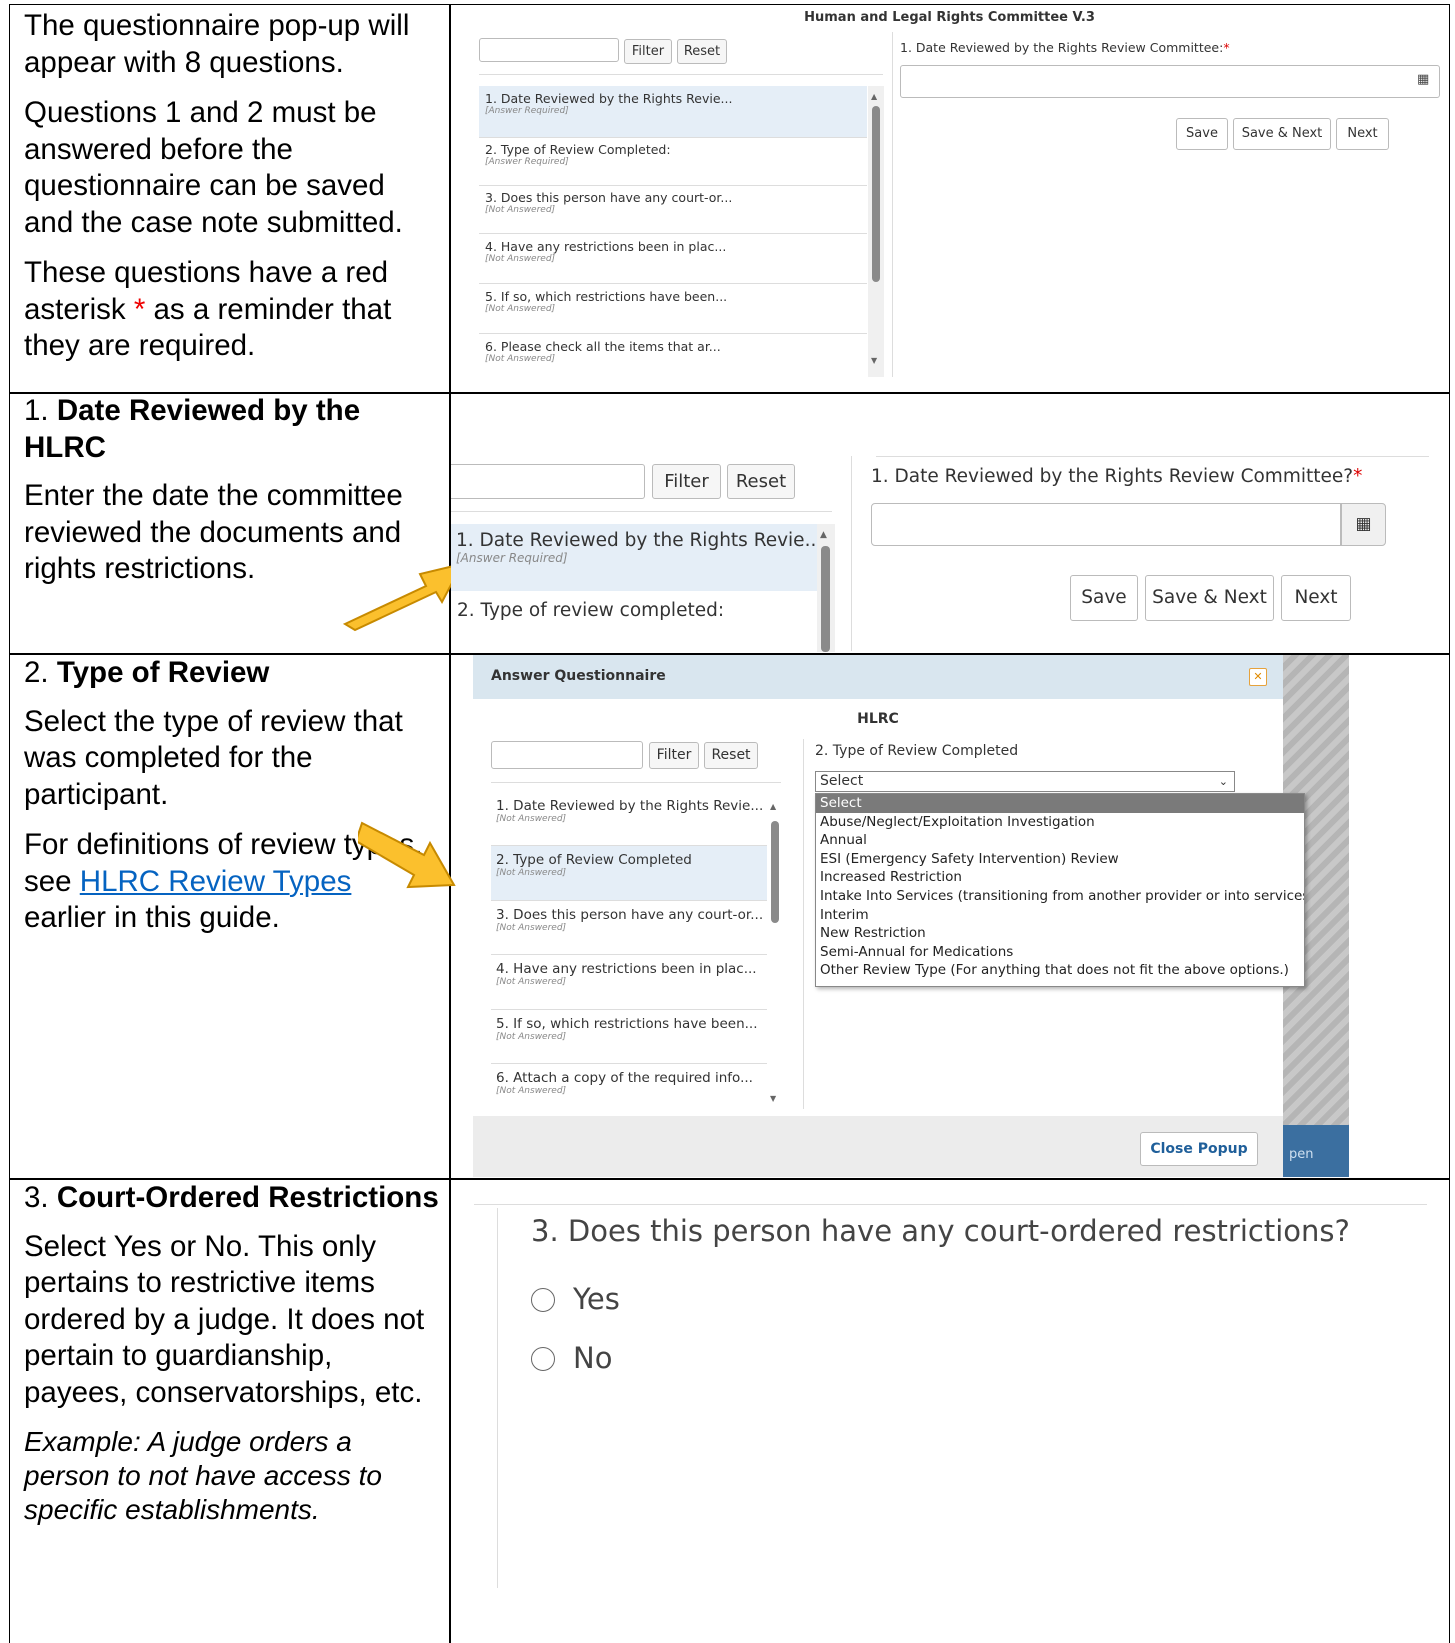 Image resolution: width=1455 pixels, height=1643 pixels. I want to click on option-item: Increased Restriction, so click(1060, 877).